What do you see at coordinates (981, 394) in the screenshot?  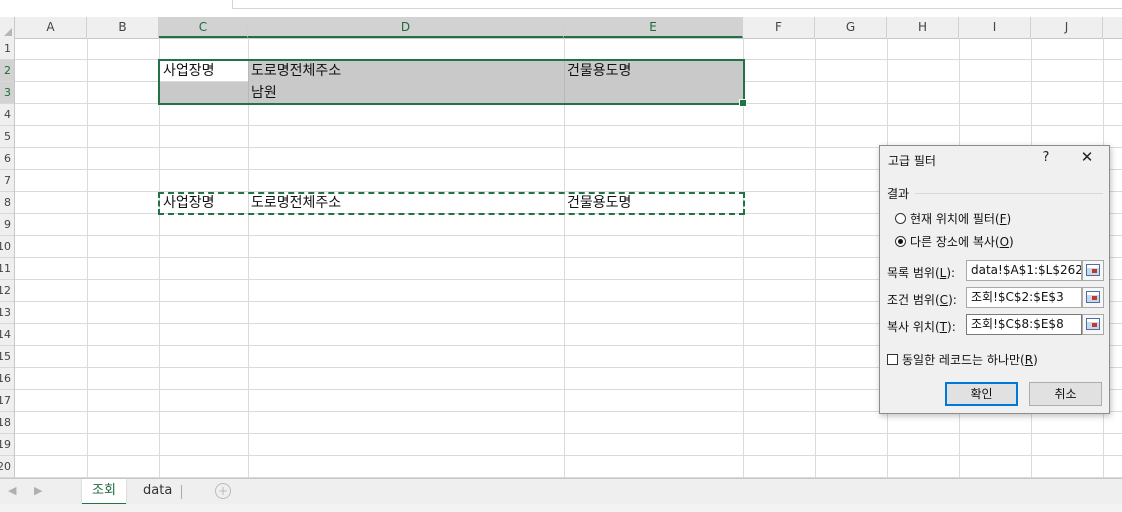 I see `ok-button: 확인` at bounding box center [981, 394].